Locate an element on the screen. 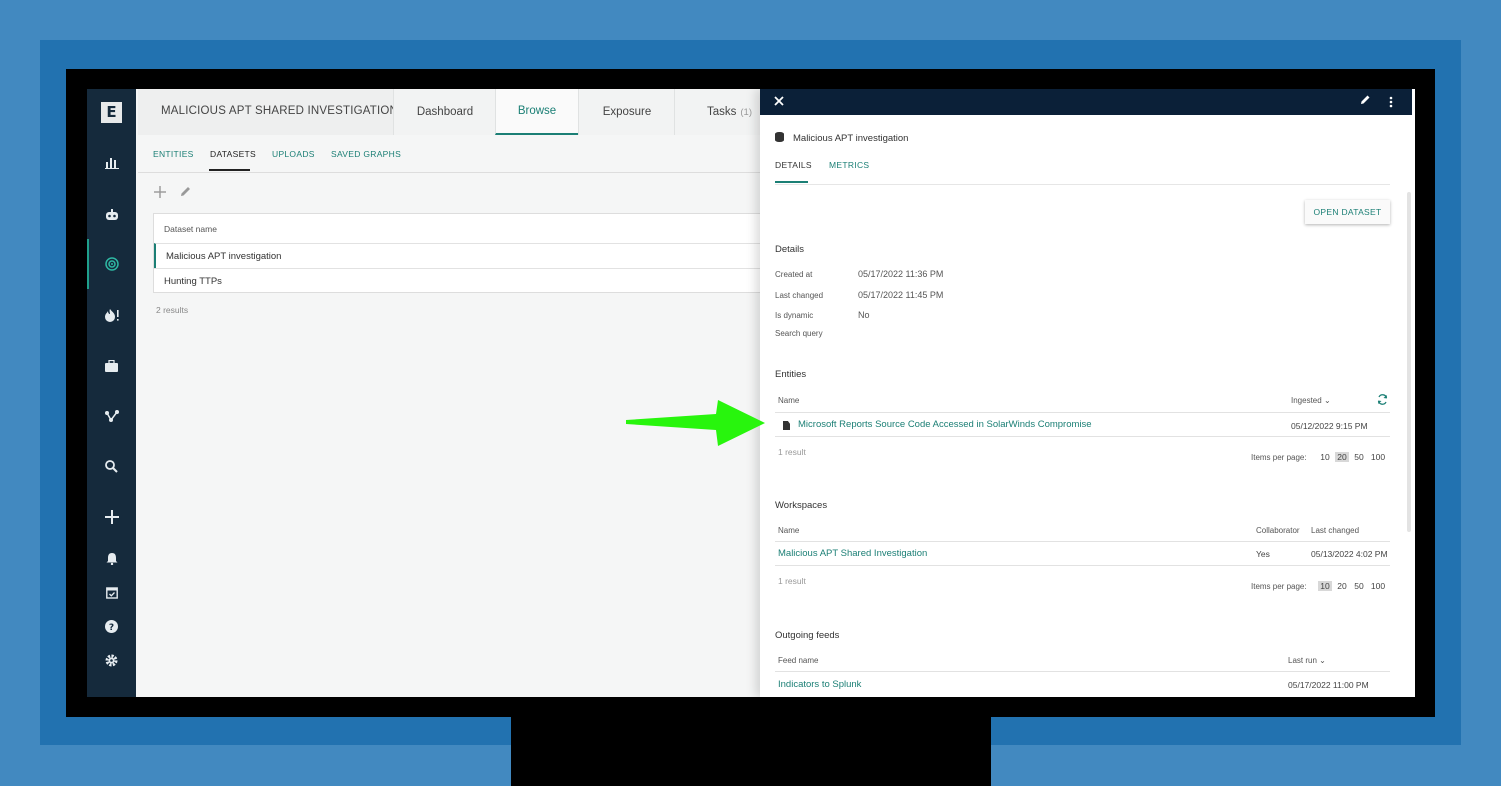  dataset-name: Malicious APT investigation is located at coordinates (224, 256).